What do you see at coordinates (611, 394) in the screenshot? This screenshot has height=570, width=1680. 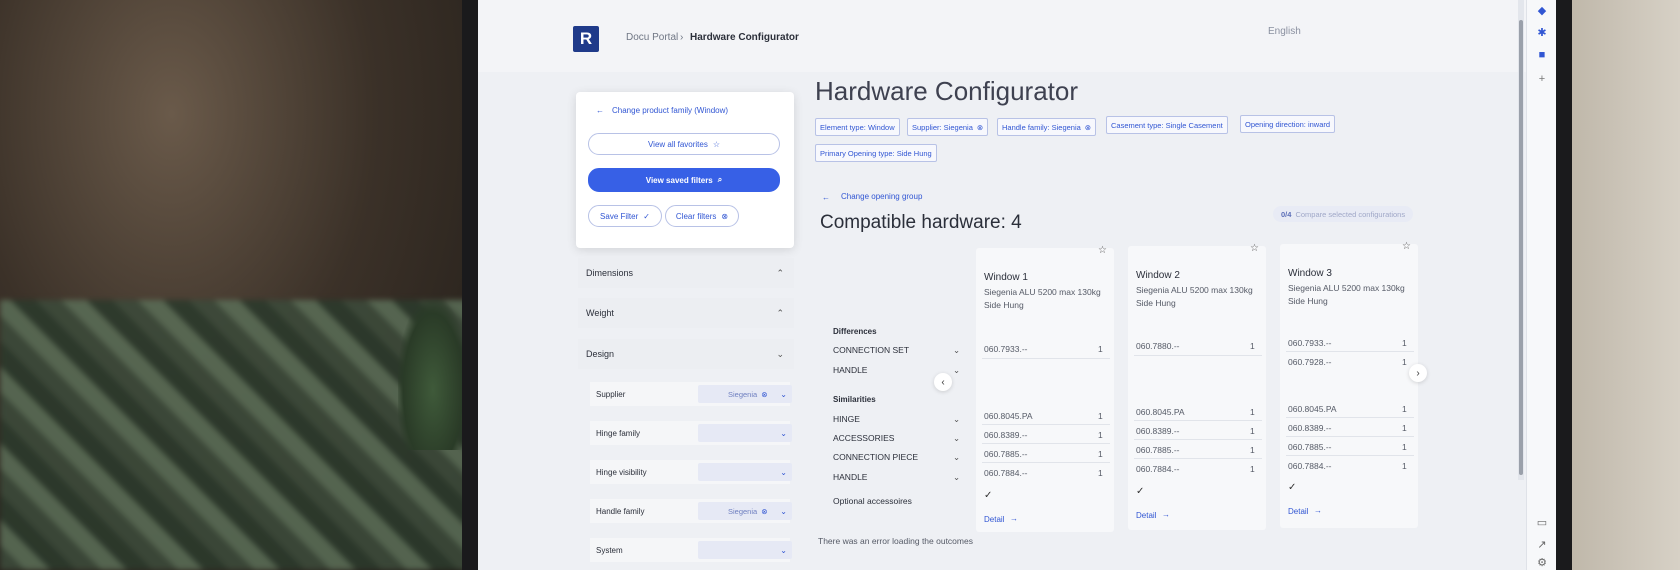 I see `filter-label: Supplier` at bounding box center [611, 394].